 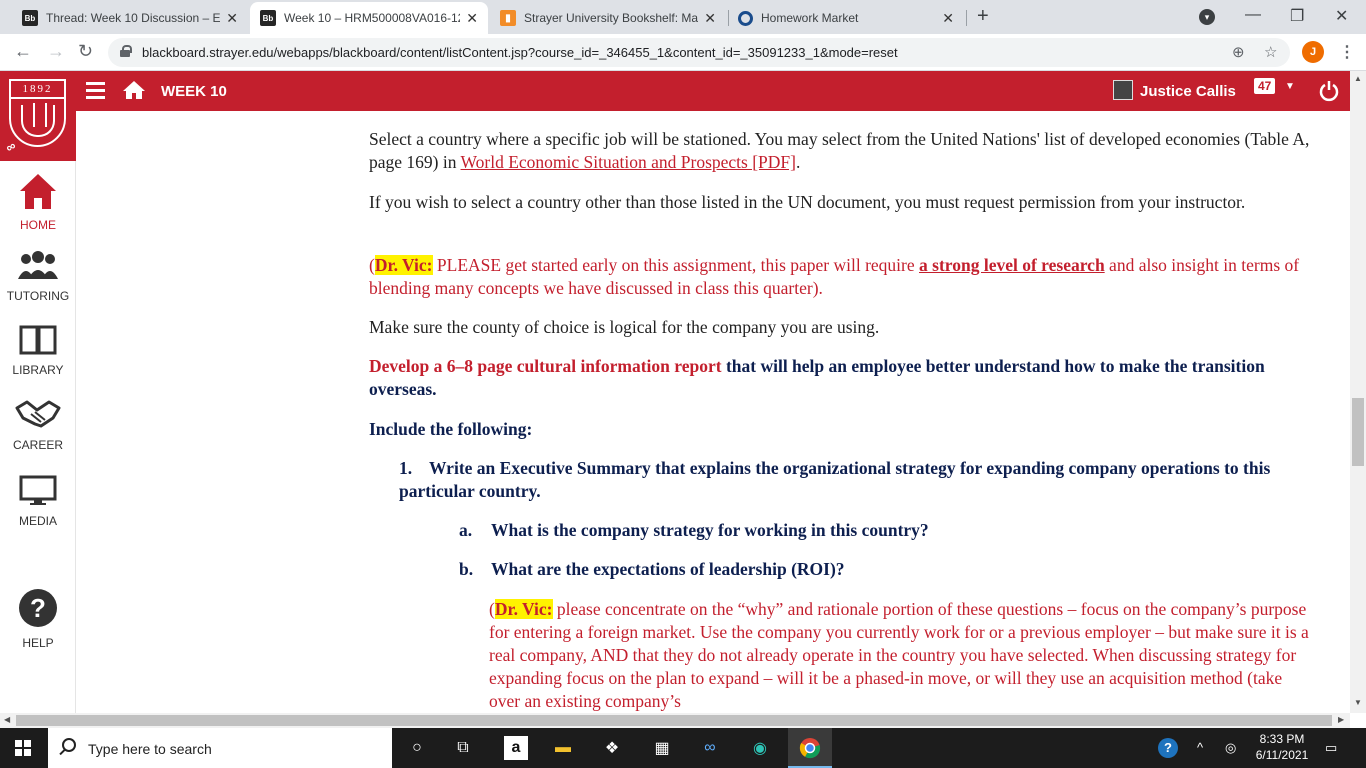 I want to click on search-placeholder: Type here to search, so click(x=150, y=749).